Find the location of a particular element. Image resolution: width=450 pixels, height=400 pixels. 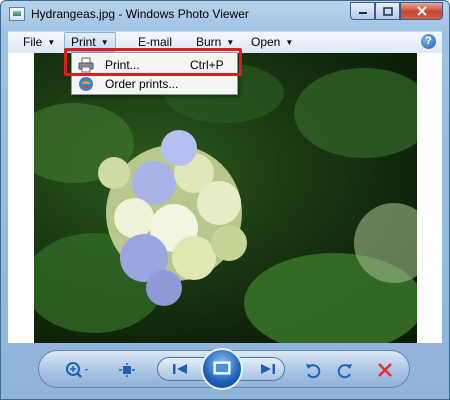

menu-open: Open ▼ is located at coordinates (272, 42).